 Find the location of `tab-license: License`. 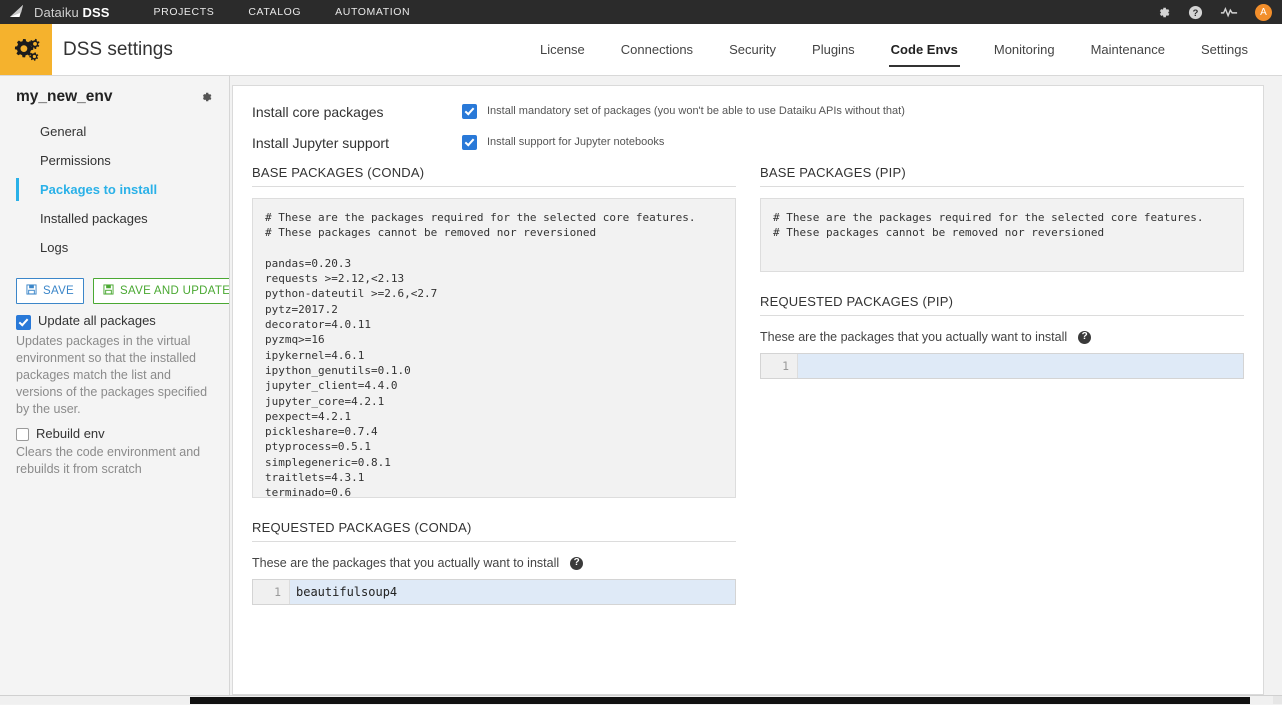

tab-license: License is located at coordinates (562, 49).